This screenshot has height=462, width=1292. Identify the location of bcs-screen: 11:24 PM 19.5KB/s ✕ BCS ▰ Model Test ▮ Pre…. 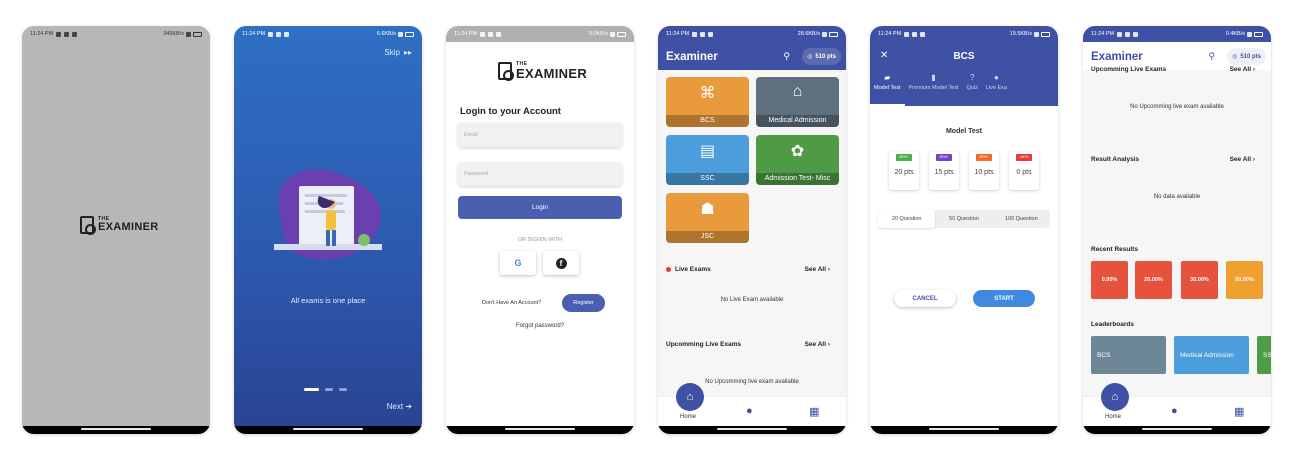
(964, 230).